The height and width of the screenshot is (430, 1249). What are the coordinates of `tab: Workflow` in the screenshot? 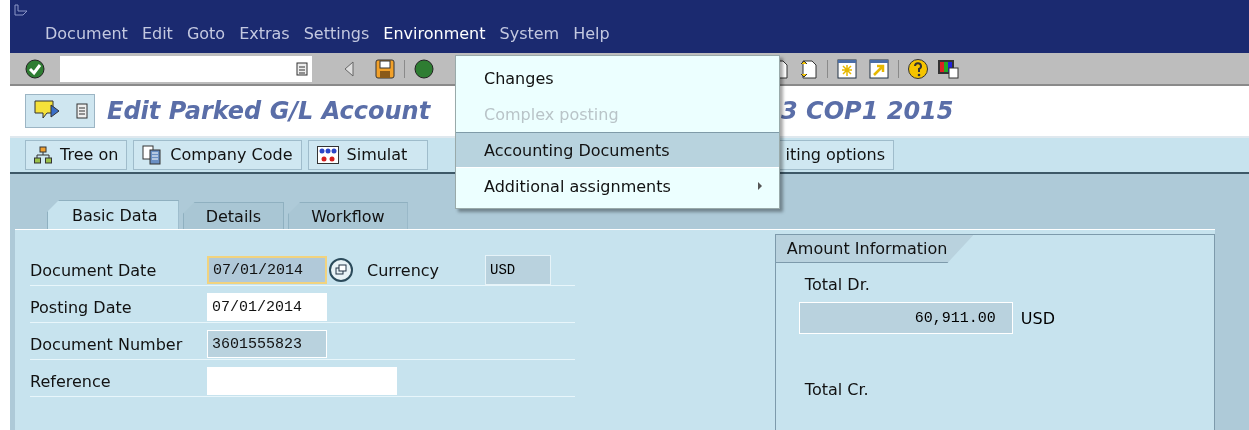 It's located at (348, 215).